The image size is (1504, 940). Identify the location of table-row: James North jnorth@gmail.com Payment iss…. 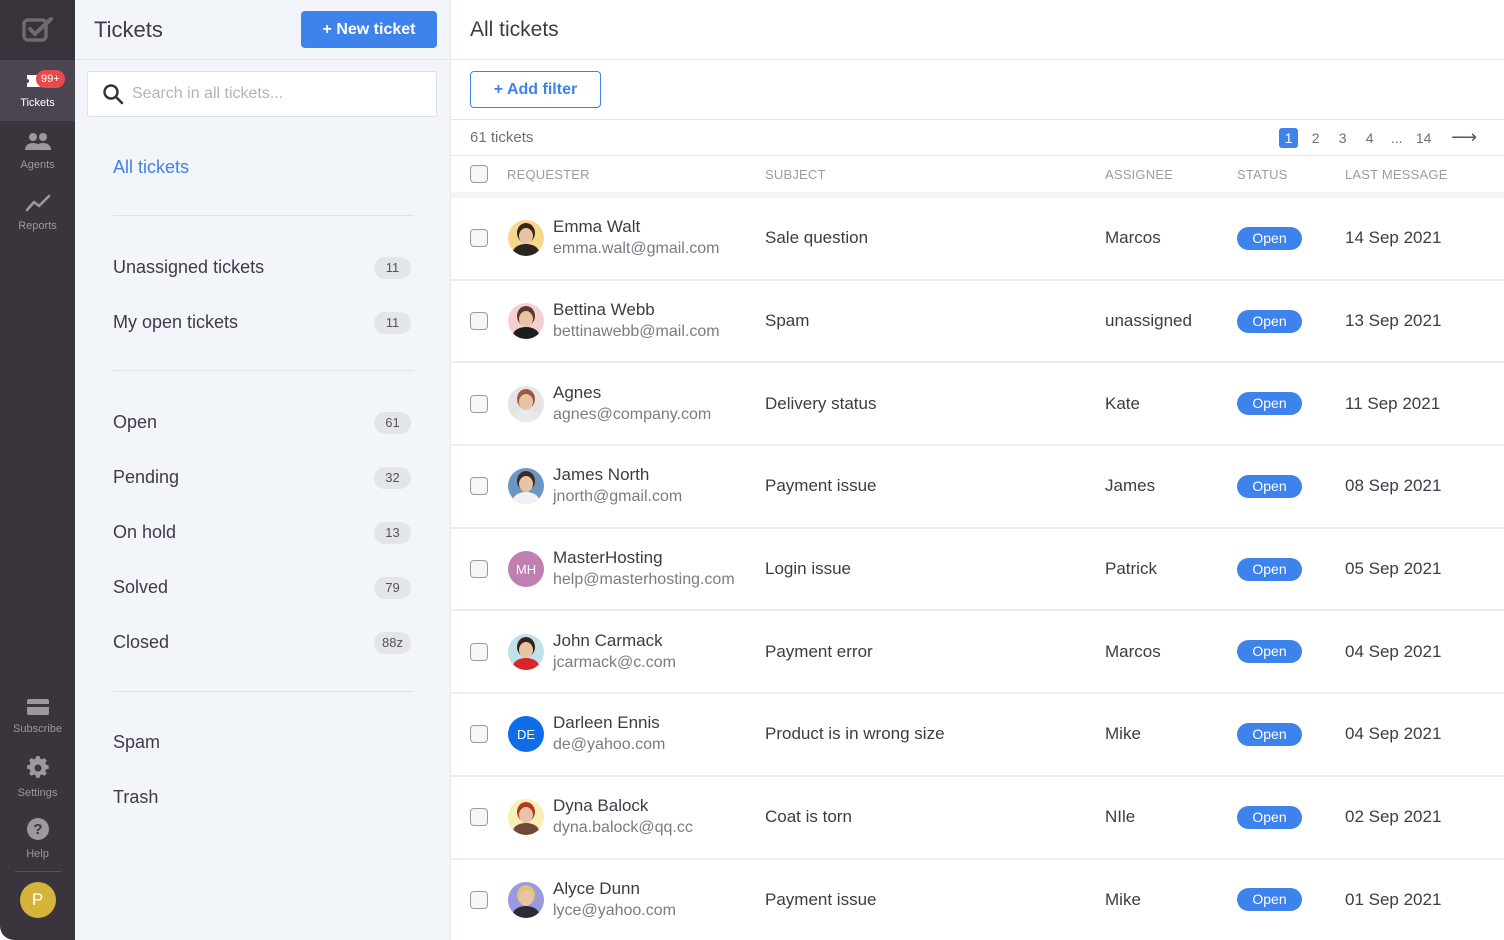
(977, 487).